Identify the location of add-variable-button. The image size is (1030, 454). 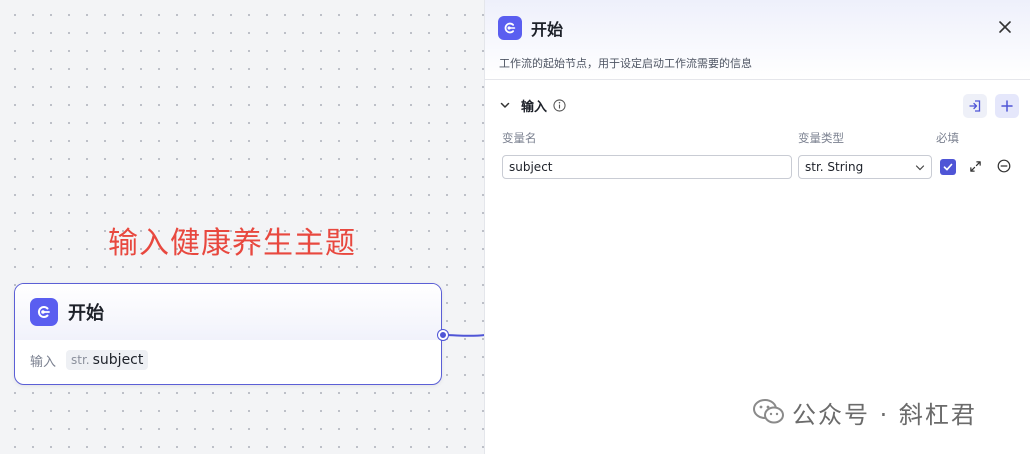
(1007, 106).